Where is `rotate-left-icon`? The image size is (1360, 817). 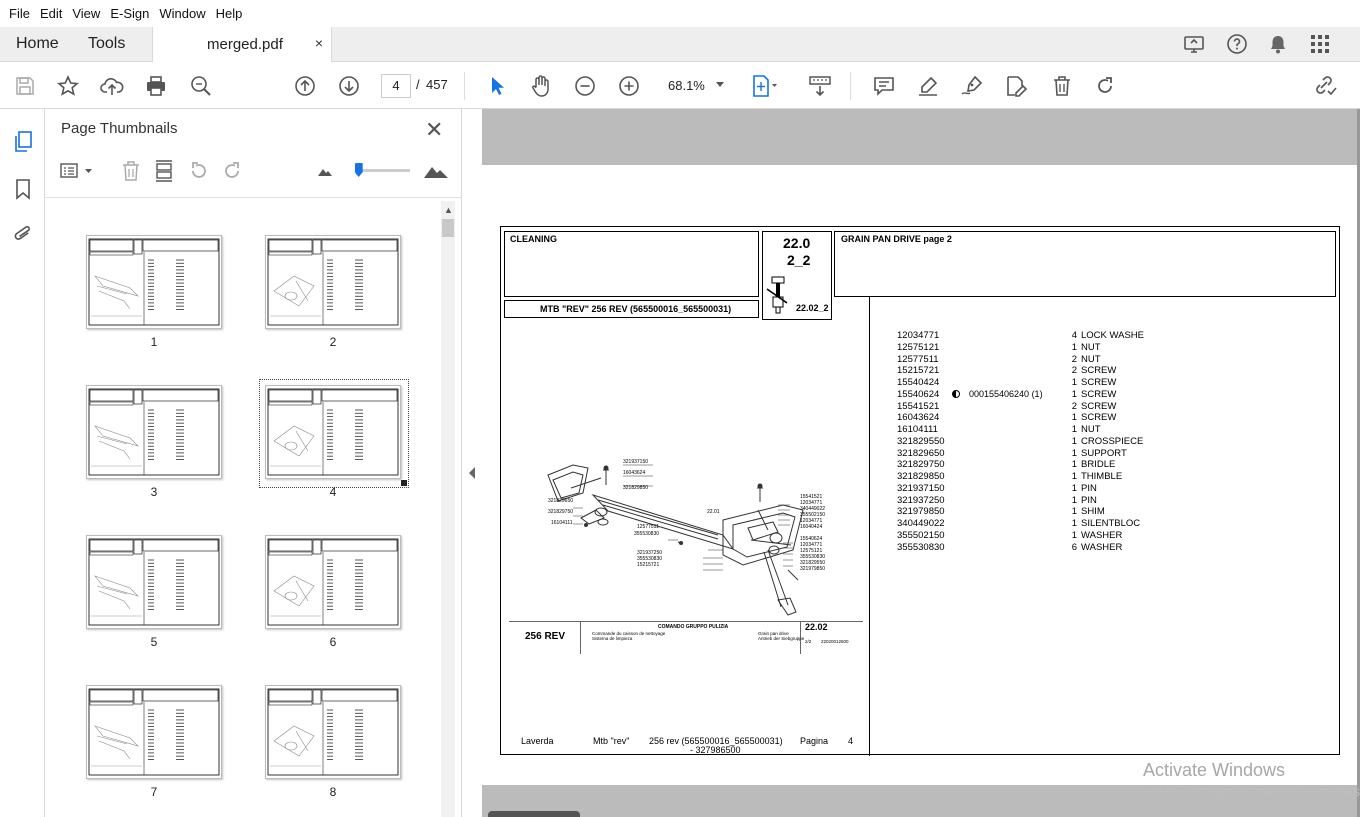 rotate-left-icon is located at coordinates (199, 171).